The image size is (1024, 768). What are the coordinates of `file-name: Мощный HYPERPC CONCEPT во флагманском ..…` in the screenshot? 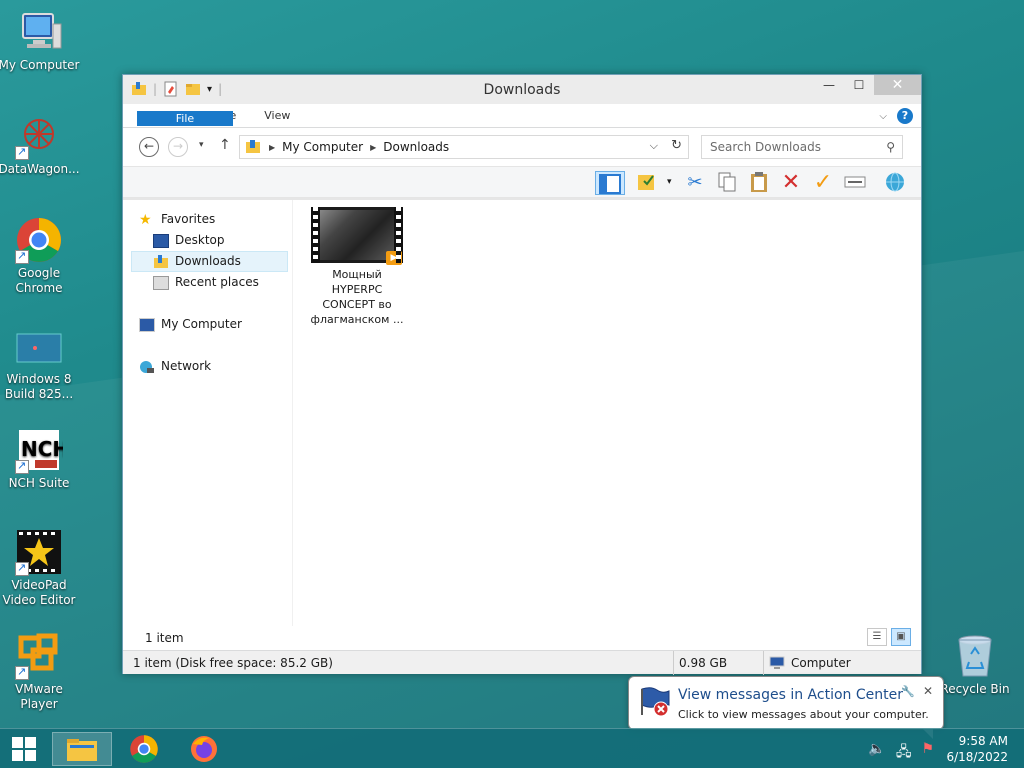 It's located at (357, 297).